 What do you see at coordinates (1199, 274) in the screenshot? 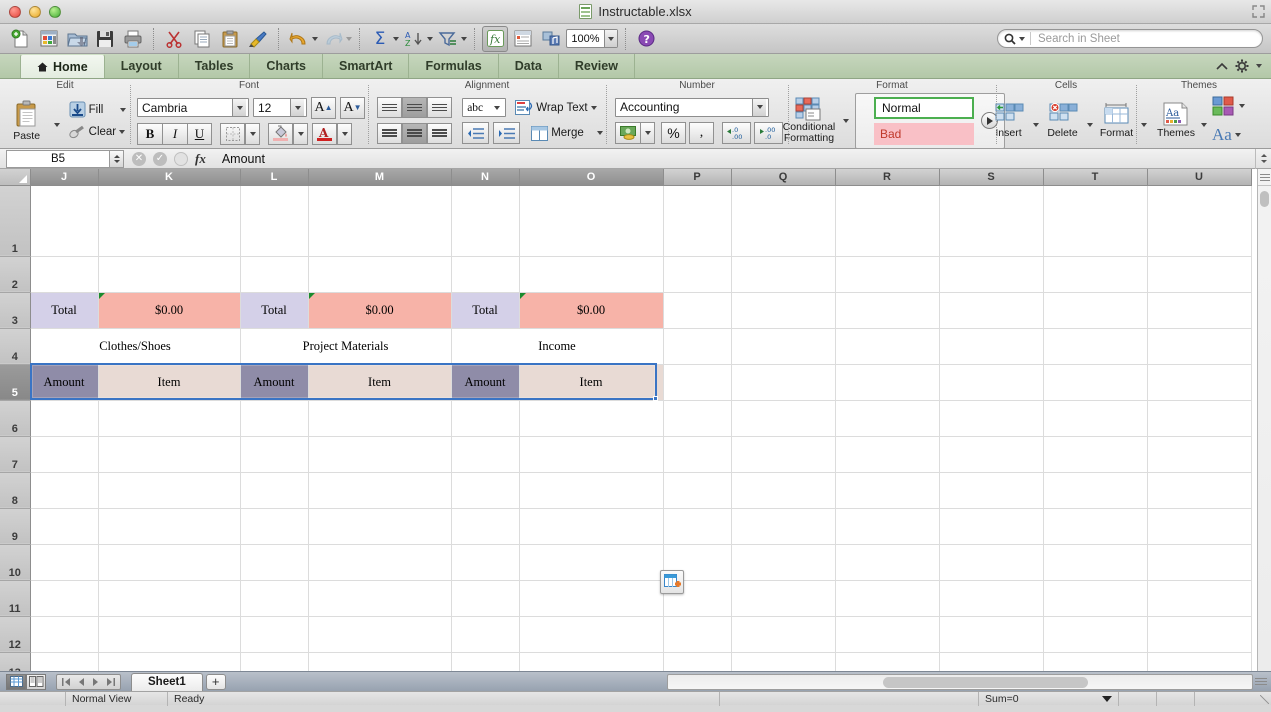
I see `cell-U2` at bounding box center [1199, 274].